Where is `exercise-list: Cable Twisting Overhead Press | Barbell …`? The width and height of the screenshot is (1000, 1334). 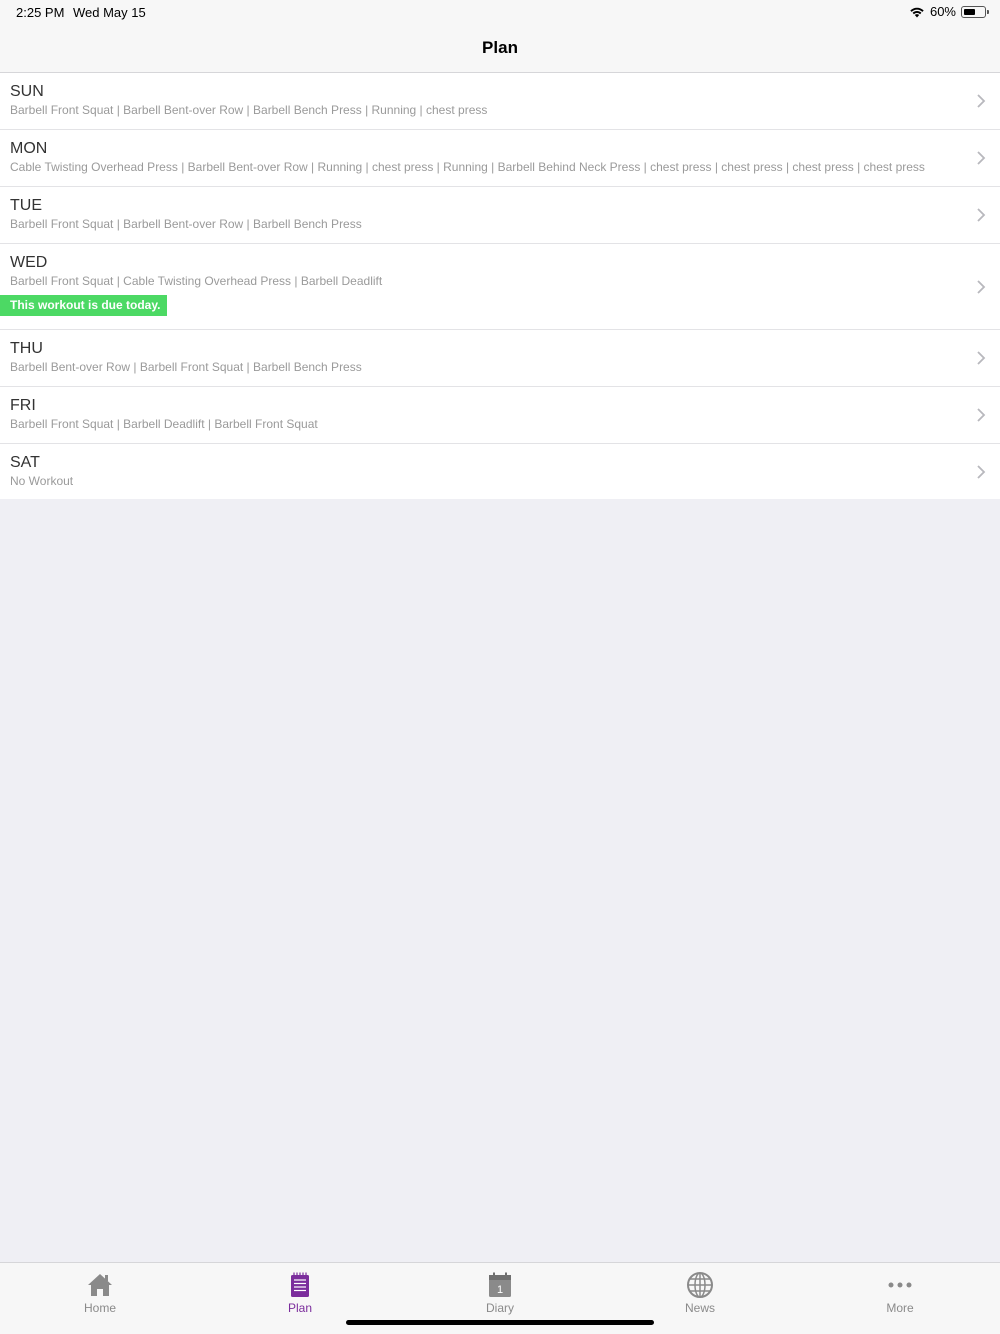
exercise-list: Cable Twisting Overhead Press | Barbell … is located at coordinates (467, 167).